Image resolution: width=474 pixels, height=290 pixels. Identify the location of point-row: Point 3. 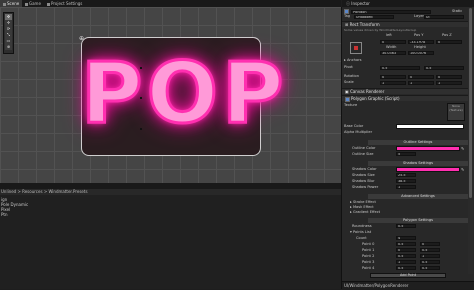
(368, 262).